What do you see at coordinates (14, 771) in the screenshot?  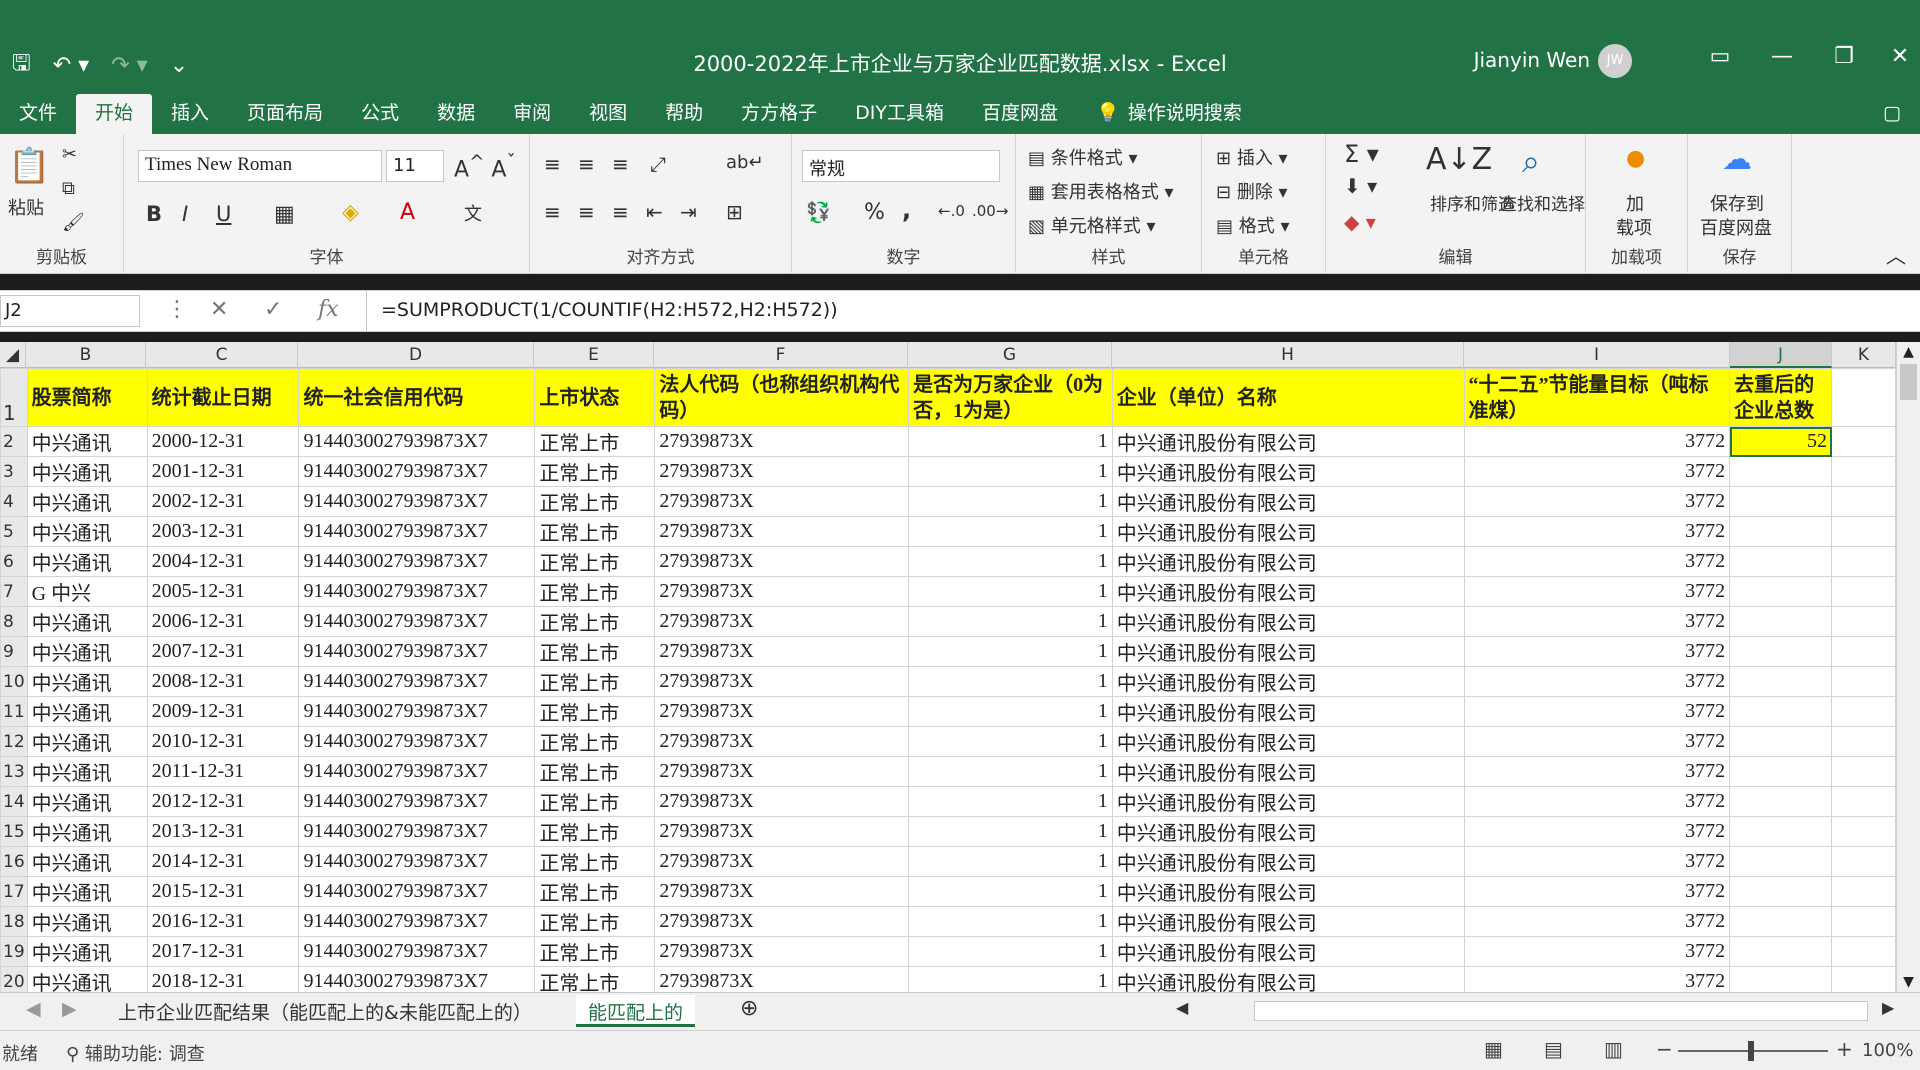 I see `row-header: 13` at bounding box center [14, 771].